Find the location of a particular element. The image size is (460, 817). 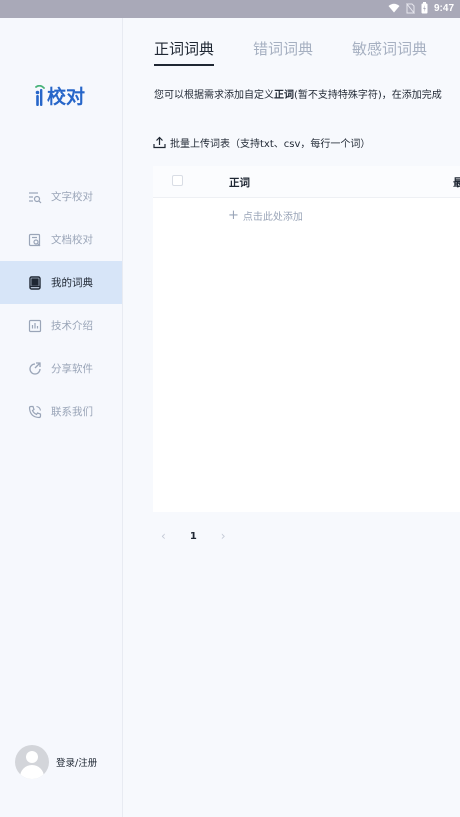

sidebar-item-label: 我的词典 is located at coordinates (72, 283).